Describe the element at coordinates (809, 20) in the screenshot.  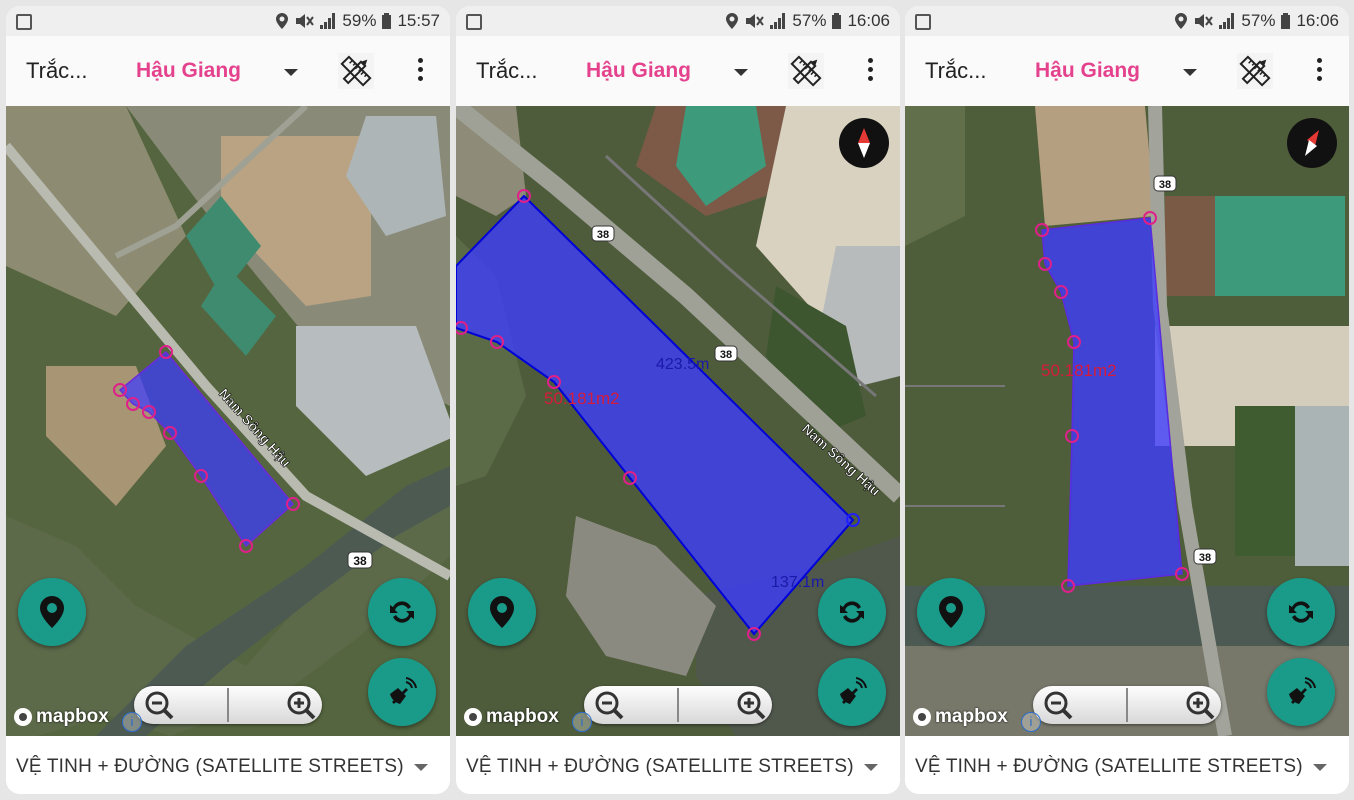
I see `battery-percent: 57%` at that location.